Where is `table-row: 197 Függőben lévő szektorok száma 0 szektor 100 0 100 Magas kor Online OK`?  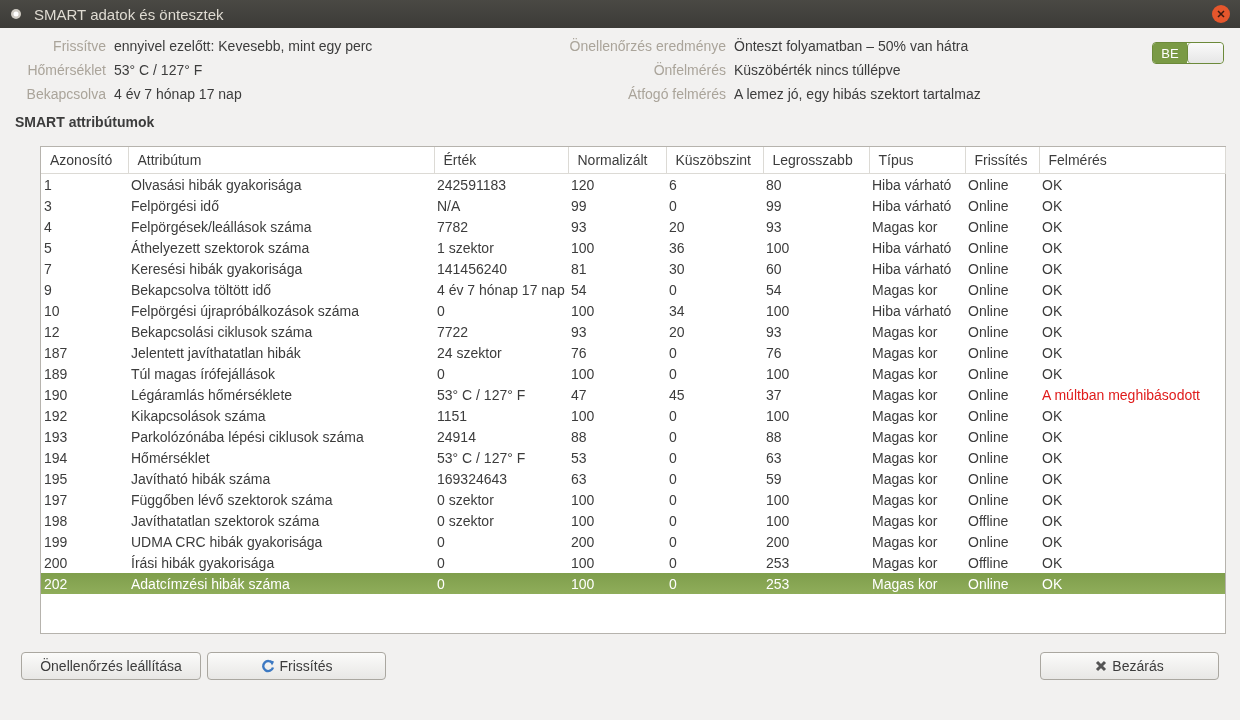
table-row: 197 Függőben lévő szektorok száma 0 szektor 100 0 100 Magas kor Online OK is located at coordinates (633, 499).